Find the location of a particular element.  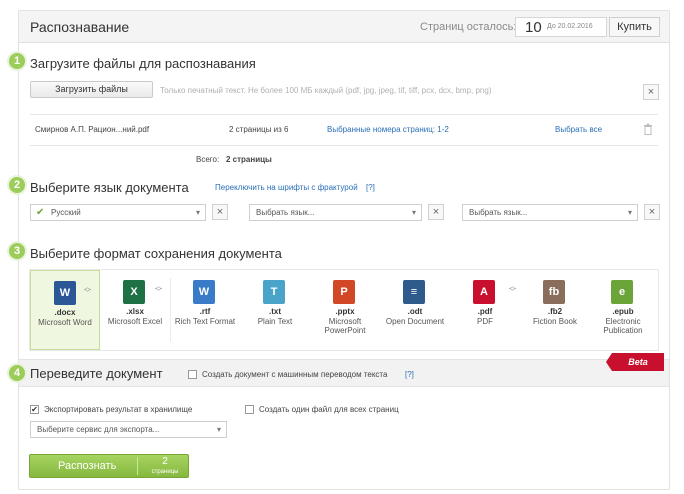

txt-icon: T is located at coordinates (274, 292).